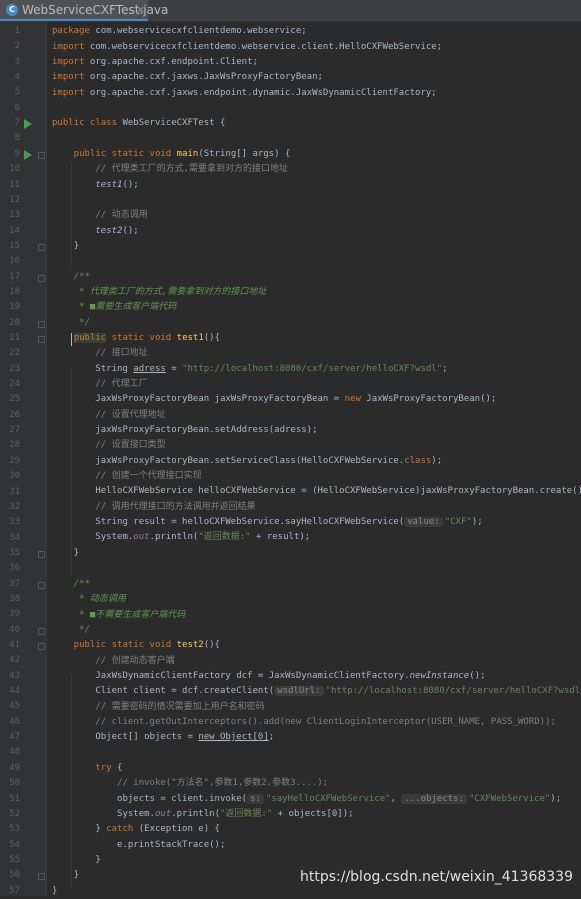 This screenshot has height=899, width=581. Describe the element at coordinates (66, 875) in the screenshot. I see `code-line-56: }` at that location.